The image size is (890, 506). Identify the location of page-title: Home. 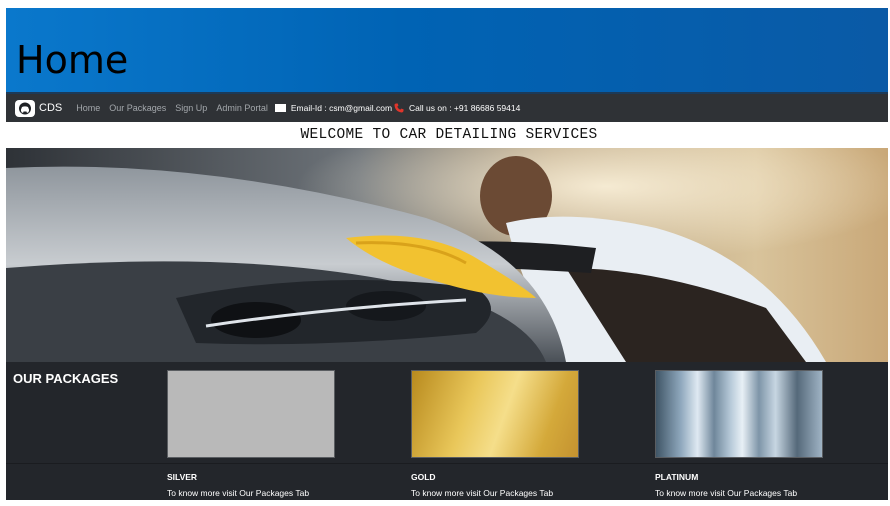
(72, 60).